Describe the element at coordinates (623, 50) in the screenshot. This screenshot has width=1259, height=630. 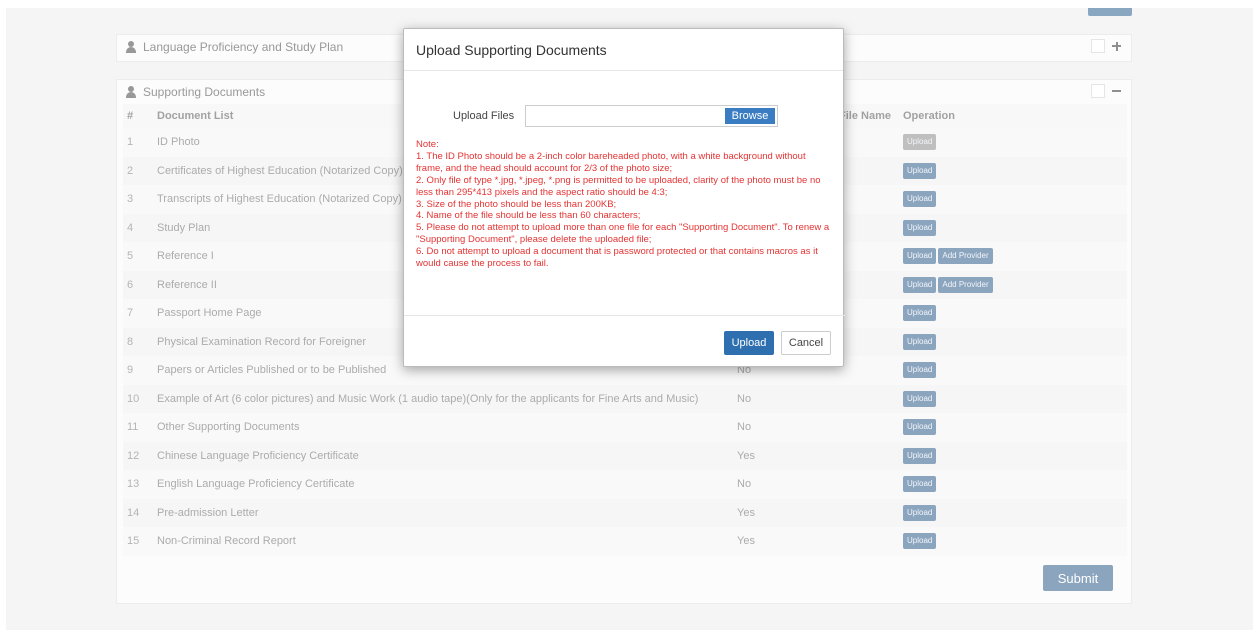
I see `dialog-title: Upload Supporting Documents` at that location.